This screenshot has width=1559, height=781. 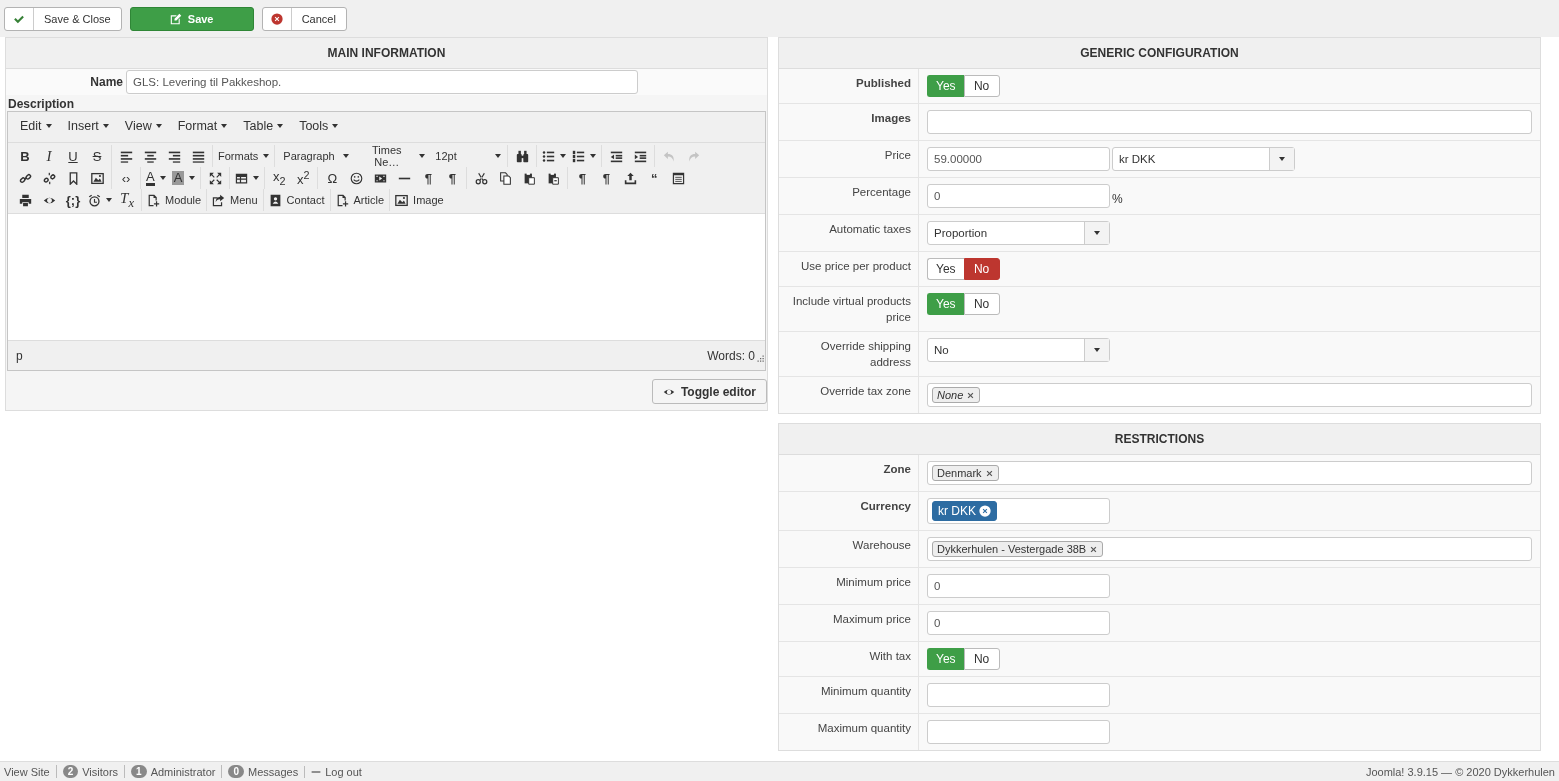 What do you see at coordinates (174, 200) in the screenshot?
I see `insert-button: Module` at bounding box center [174, 200].